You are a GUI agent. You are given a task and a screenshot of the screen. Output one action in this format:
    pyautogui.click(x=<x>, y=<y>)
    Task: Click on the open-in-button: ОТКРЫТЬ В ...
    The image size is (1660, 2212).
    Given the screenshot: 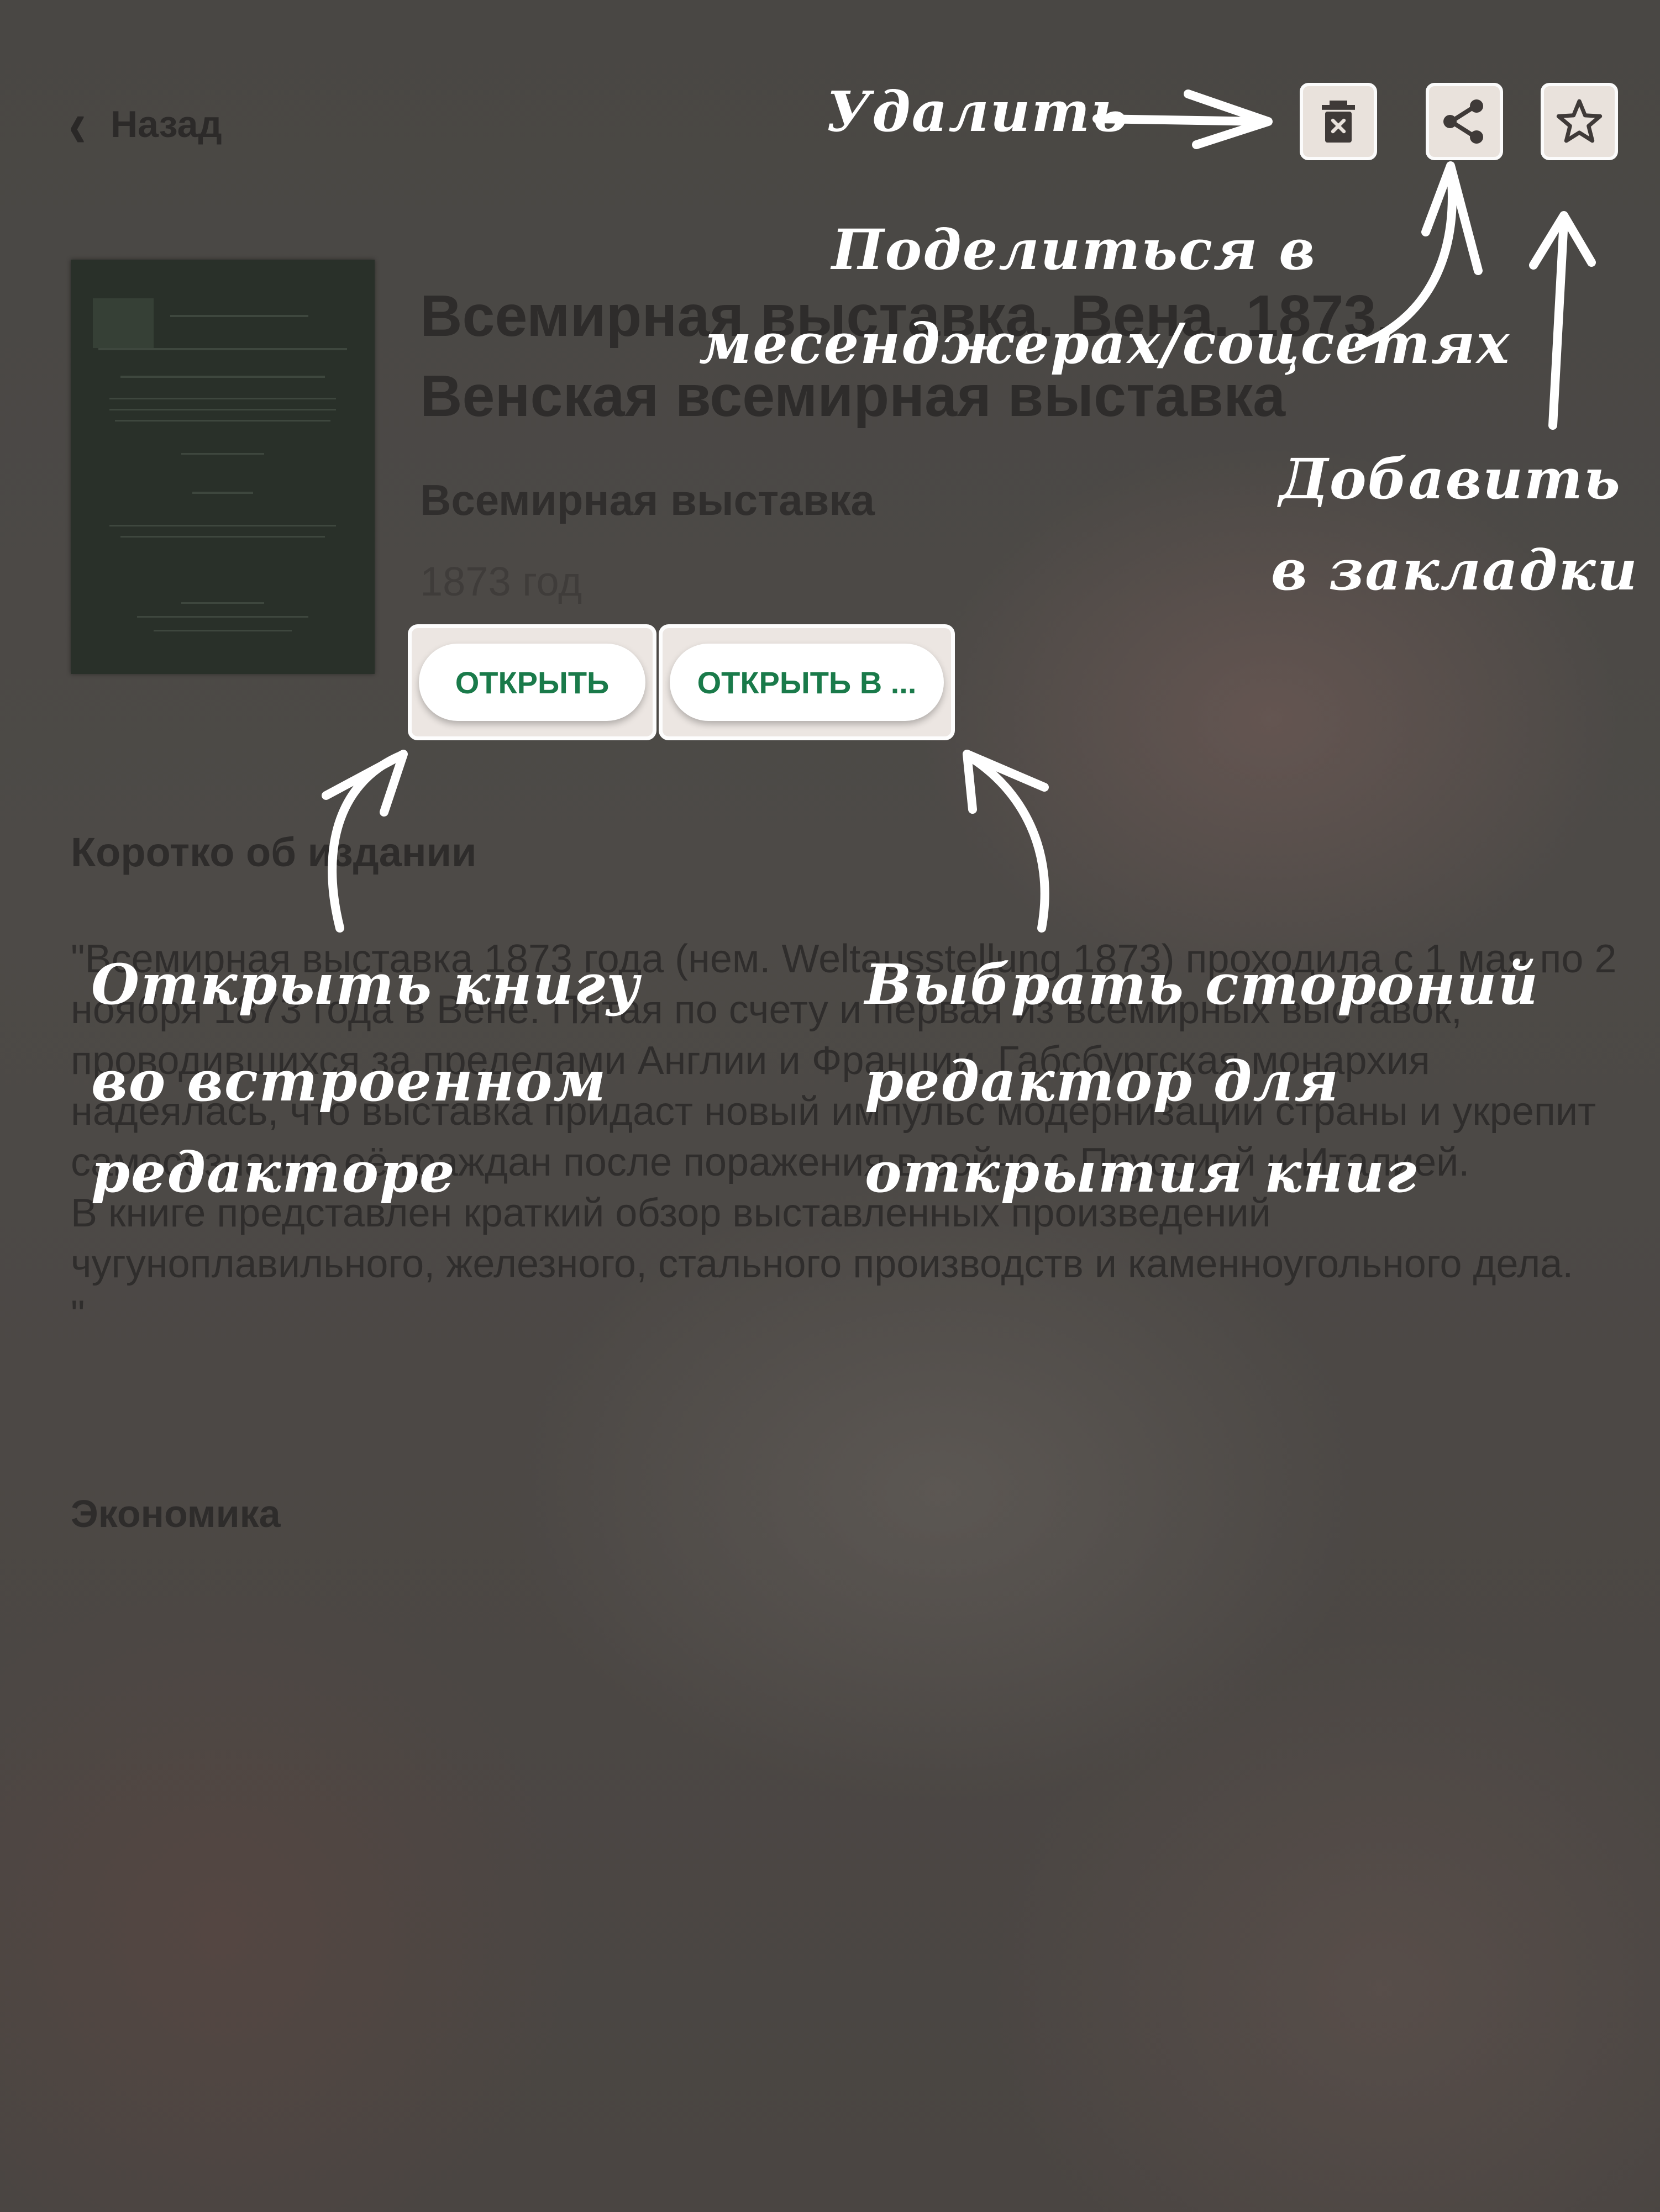 What is the action you would take?
    pyautogui.click(x=807, y=682)
    